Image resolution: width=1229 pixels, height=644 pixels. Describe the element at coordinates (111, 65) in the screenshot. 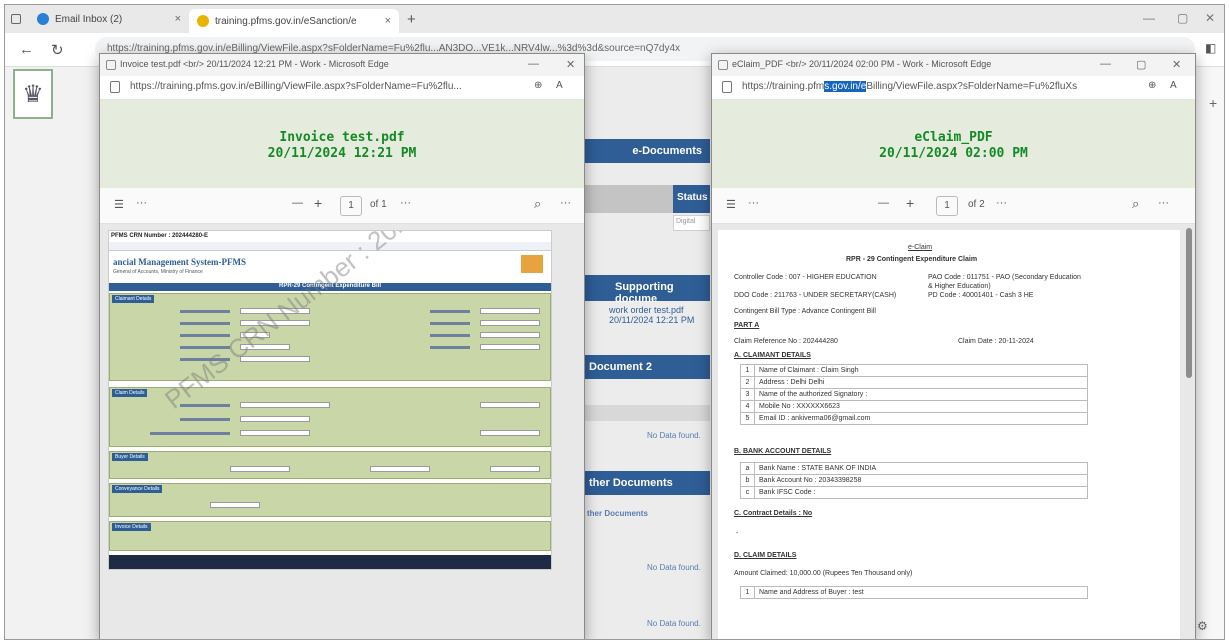

I see `page-icon` at that location.